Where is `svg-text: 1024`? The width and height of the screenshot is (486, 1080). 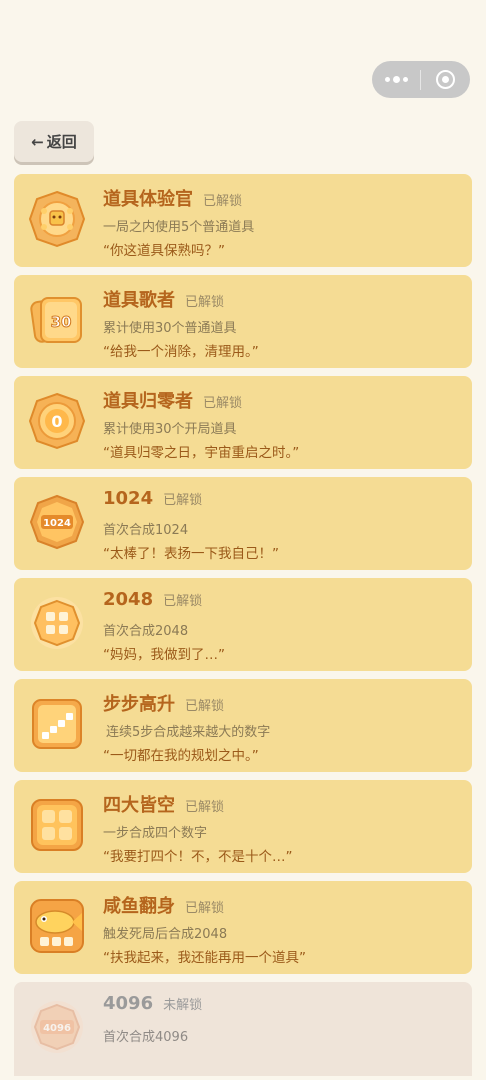
svg-text: 1024 is located at coordinates (57, 523).